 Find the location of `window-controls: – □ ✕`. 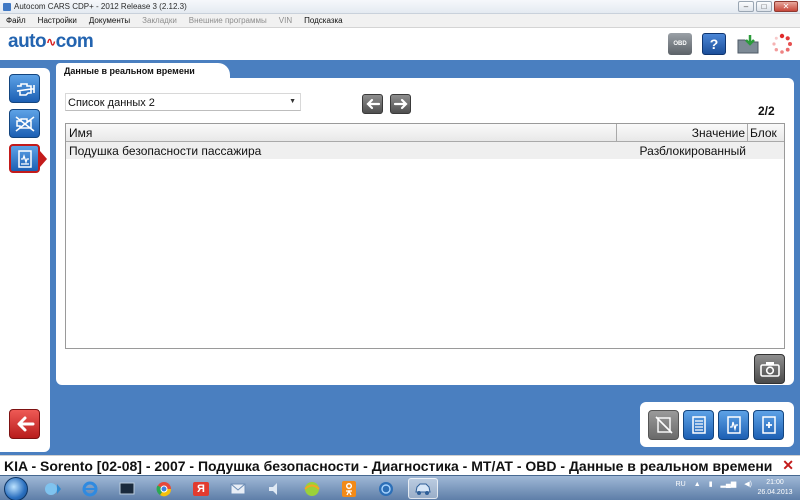

window-controls: – □ ✕ is located at coordinates (768, 6).